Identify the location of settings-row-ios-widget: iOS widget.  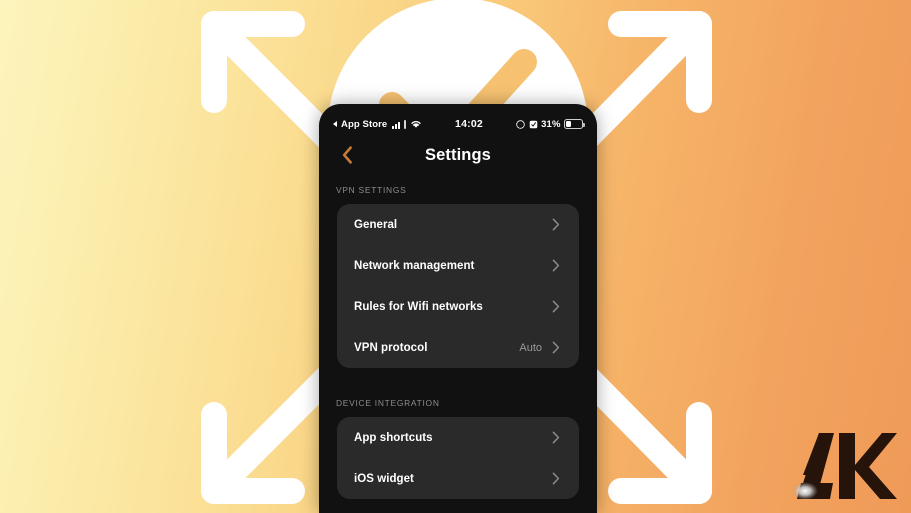
(458, 478).